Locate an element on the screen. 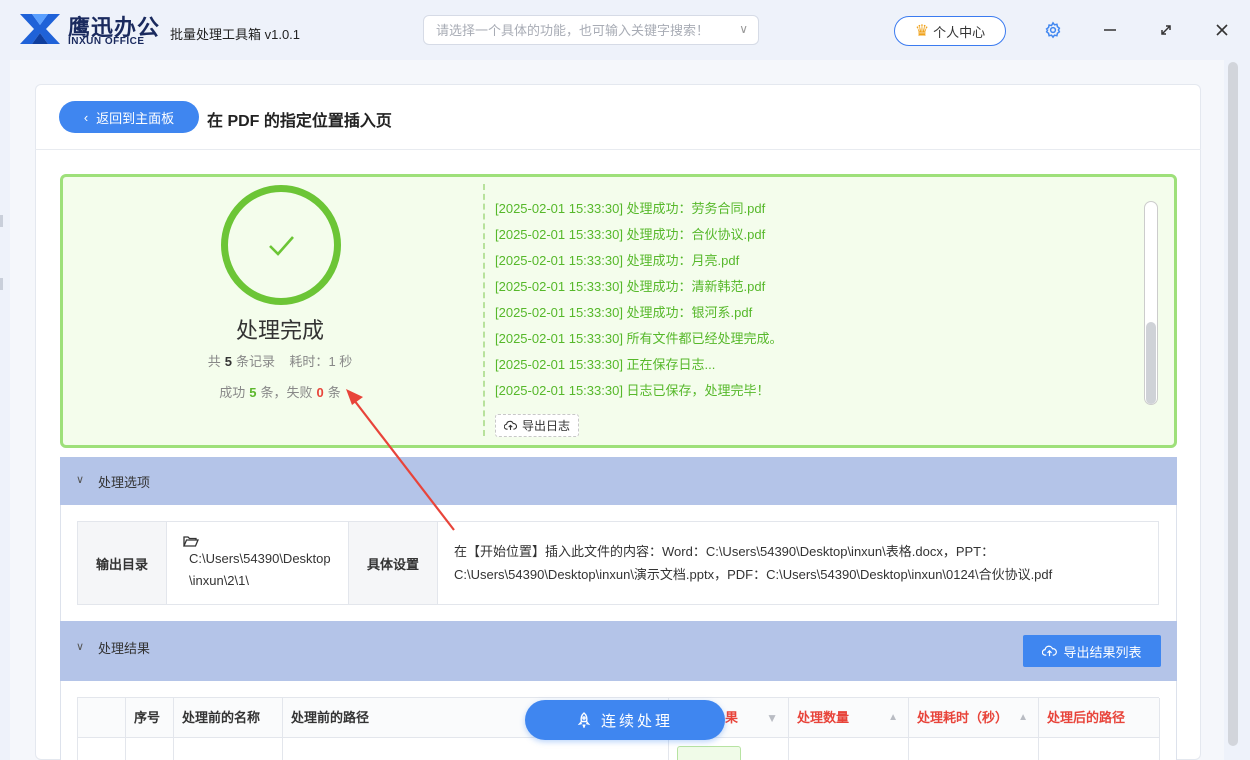 Image resolution: width=1250 pixels, height=760 pixels. logo-subtext: INXUN OFFICE is located at coordinates (106, 41).